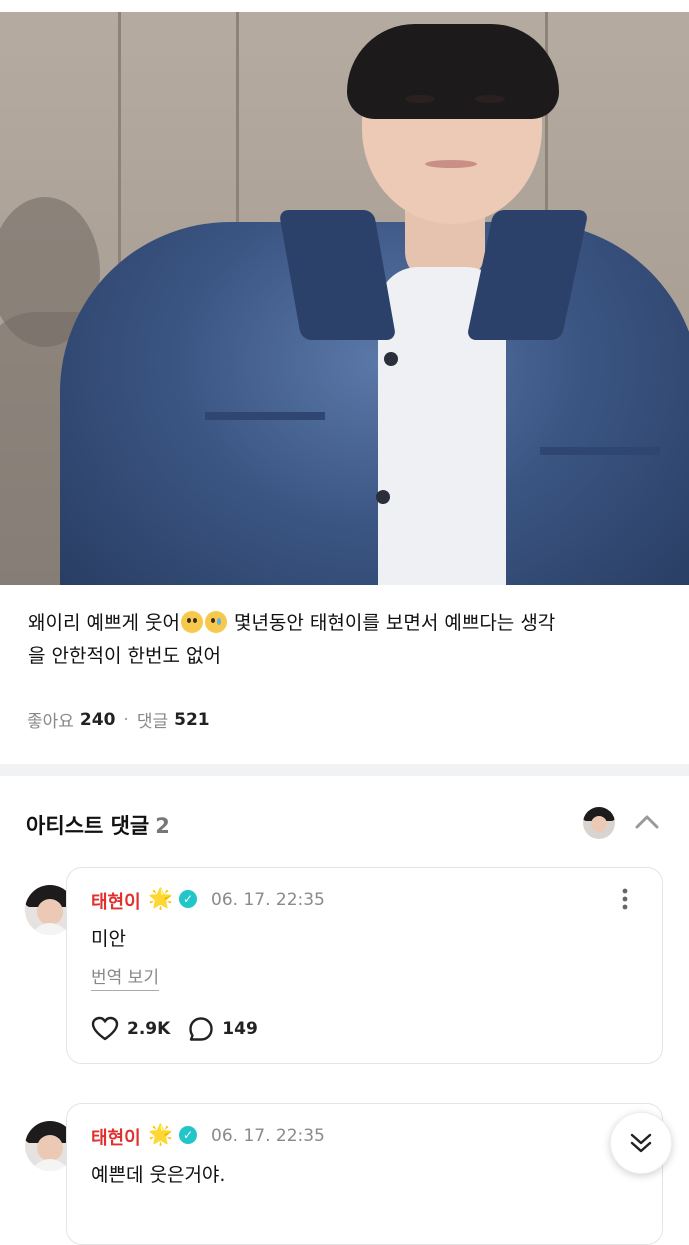 This screenshot has width=689, height=1245. What do you see at coordinates (108, 939) in the screenshot?
I see `comment-text: 미안` at bounding box center [108, 939].